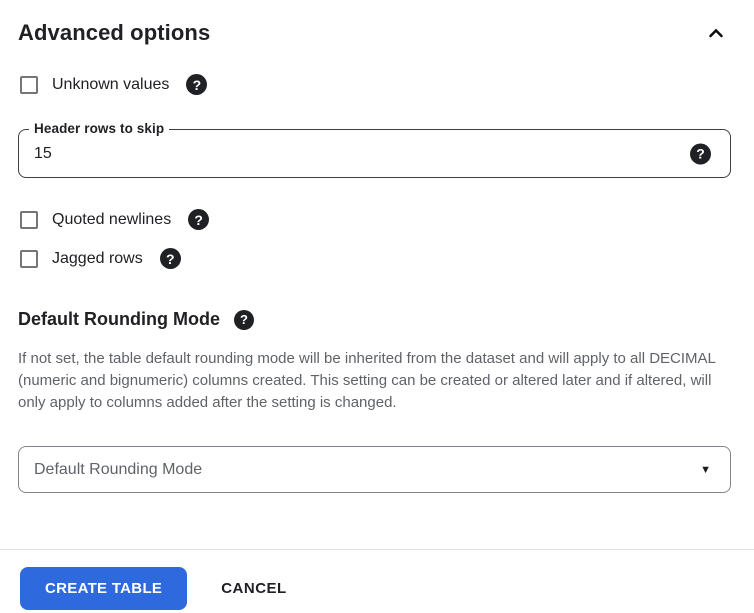 The height and width of the screenshot is (613, 754). I want to click on default-rounding-mode-heading: Default Rounding Mode, so click(119, 319).